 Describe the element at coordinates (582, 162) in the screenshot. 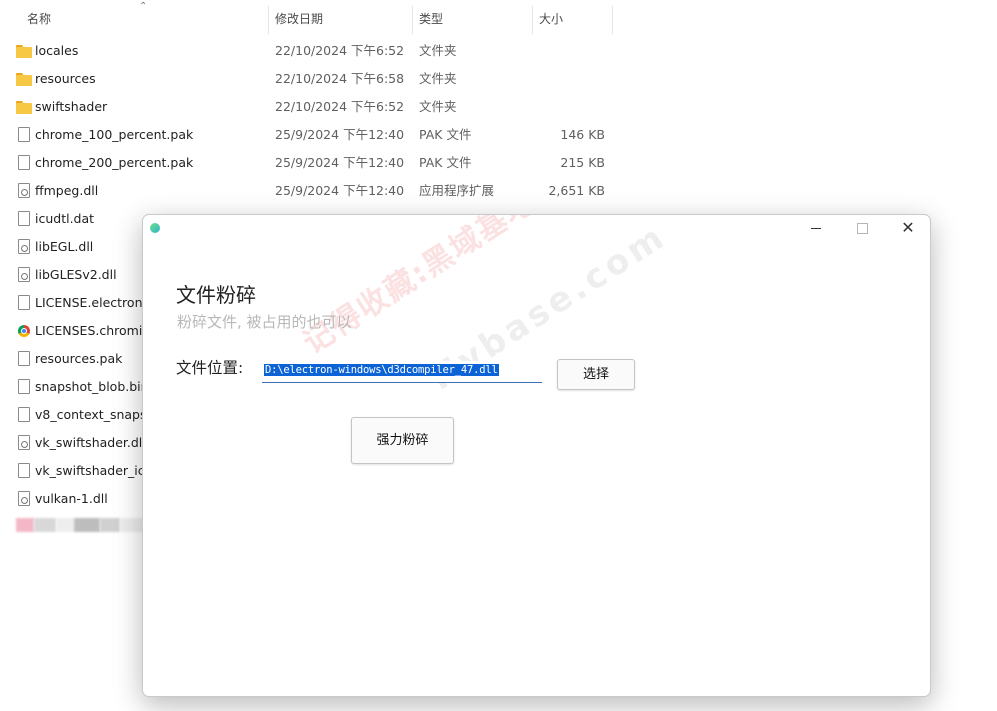

I see `file-size: 215 KB` at that location.